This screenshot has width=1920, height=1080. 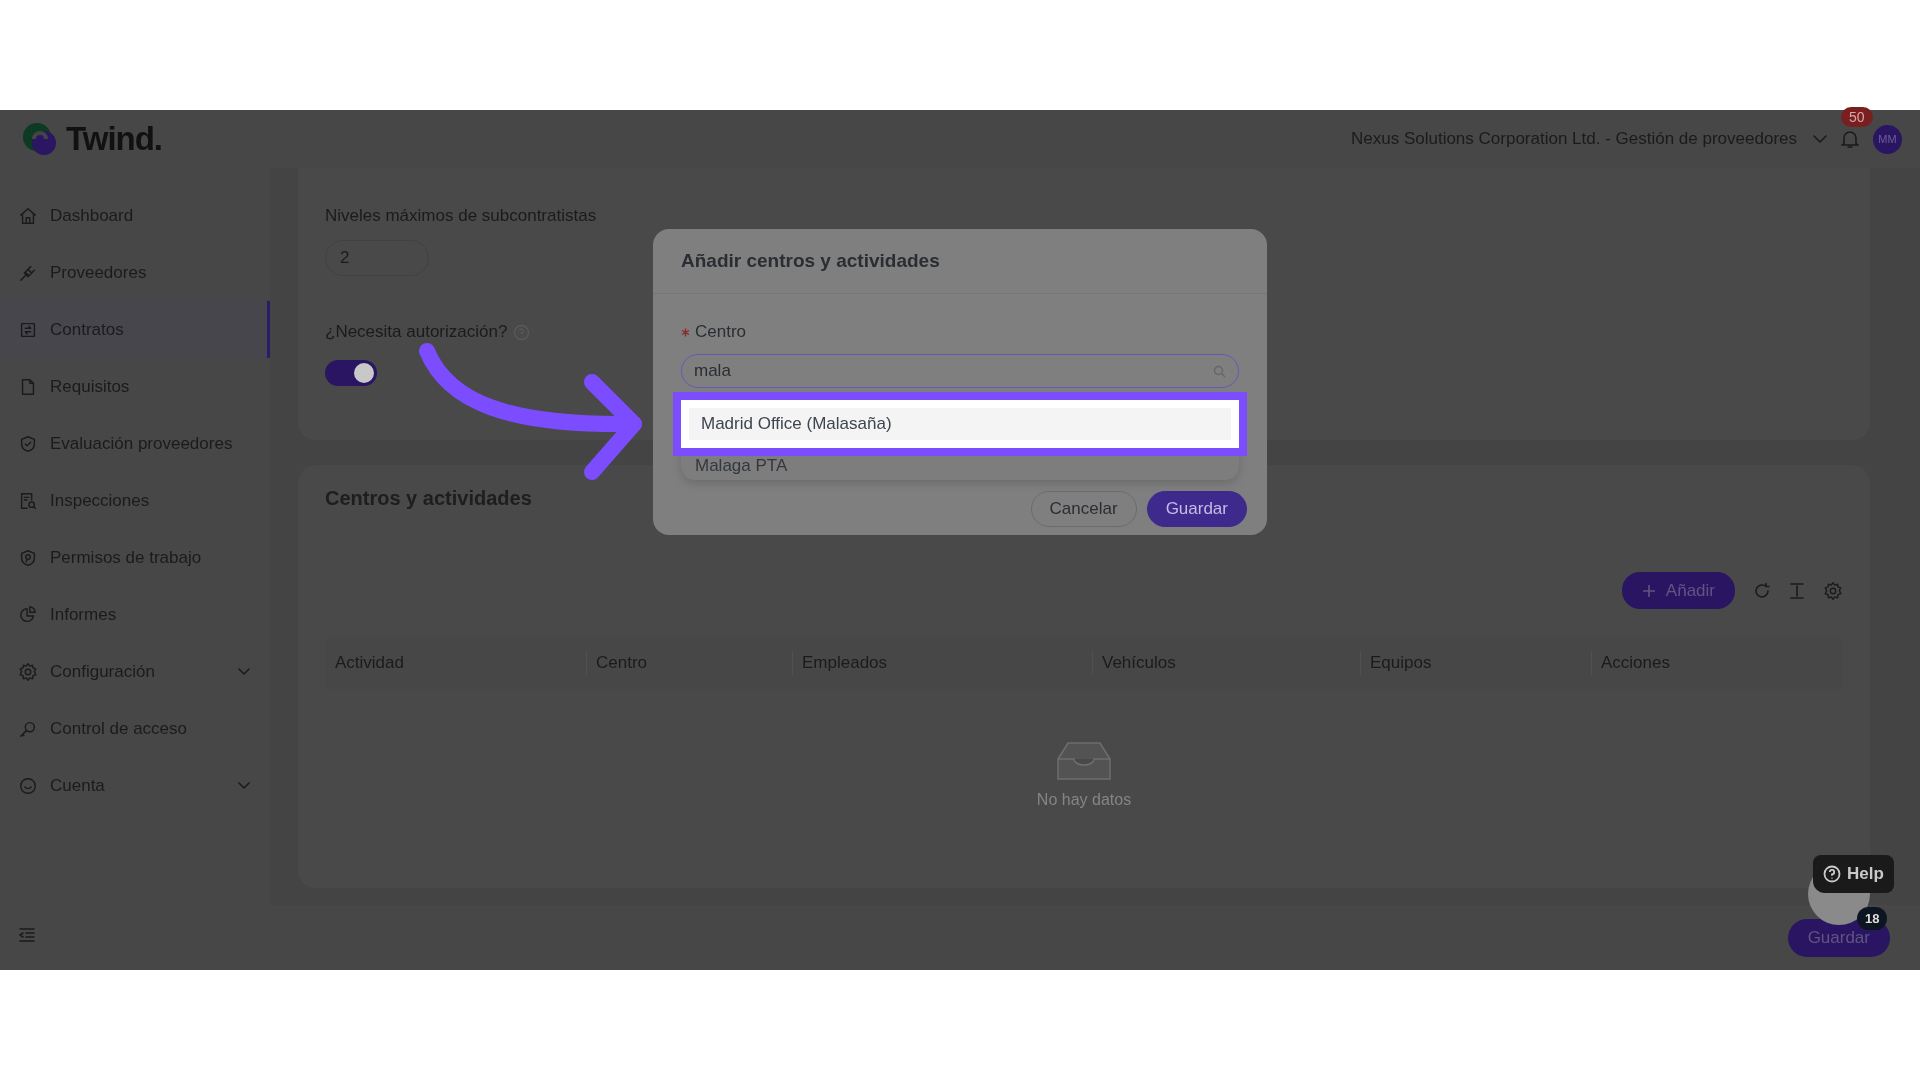 I want to click on row-height-icon, so click(x=1797, y=590).